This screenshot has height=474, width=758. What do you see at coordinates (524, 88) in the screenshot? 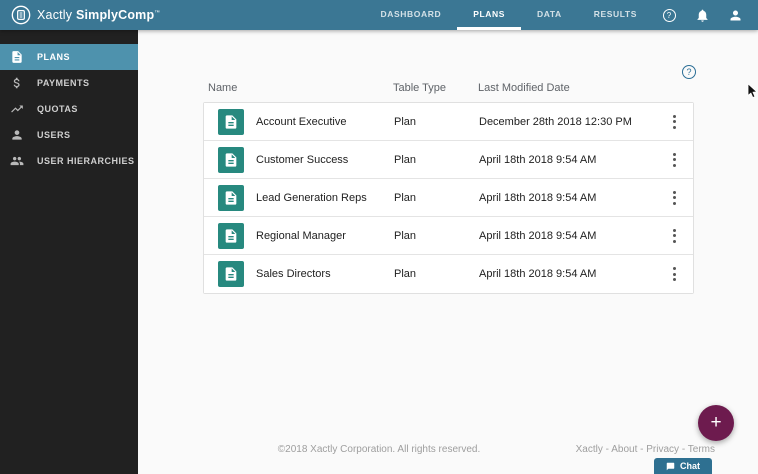
I see `column-header-last-modified: Last Modified Date` at bounding box center [524, 88].